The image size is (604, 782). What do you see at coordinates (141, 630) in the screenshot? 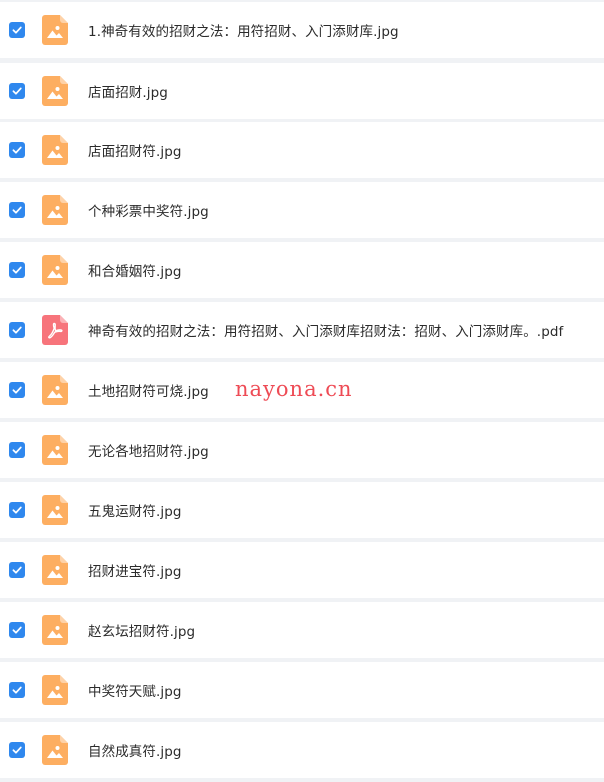
I see `file-name: 赵玄坛招财符.jpg` at bounding box center [141, 630].